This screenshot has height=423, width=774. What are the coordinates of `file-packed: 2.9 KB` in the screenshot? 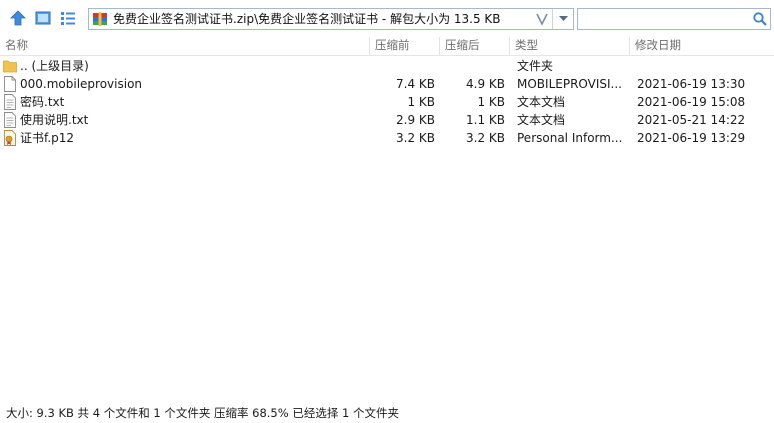 It's located at (415, 120).